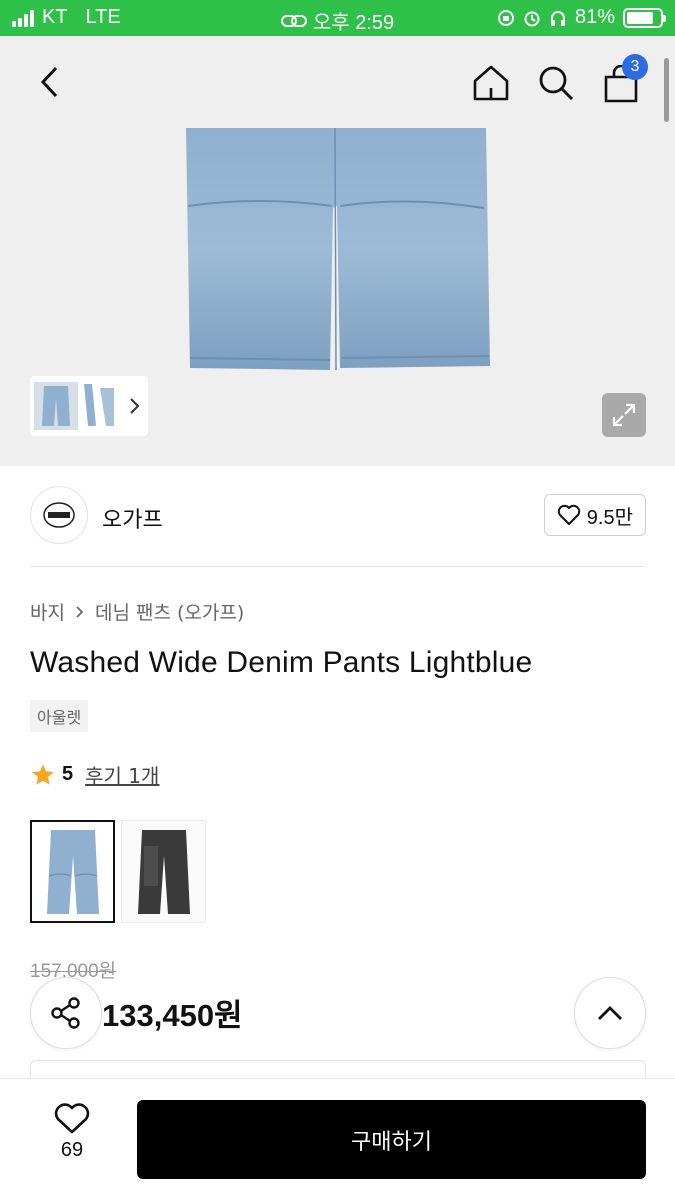 Image resolution: width=675 pixels, height=1200 pixels. I want to click on chevron-up-icon, so click(610, 1013).